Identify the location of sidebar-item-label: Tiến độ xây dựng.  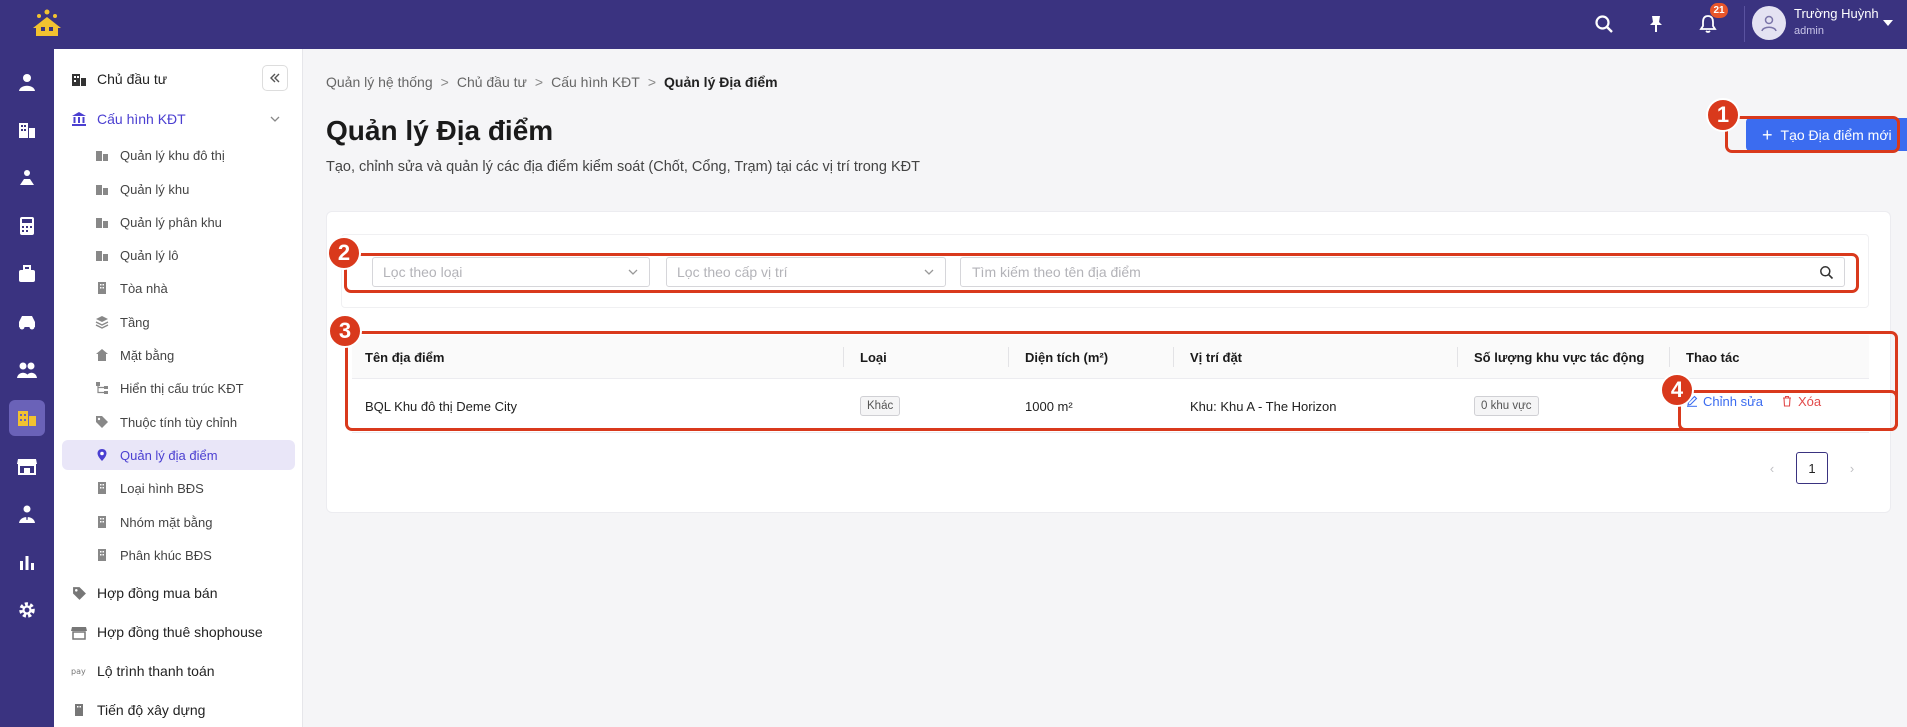
(151, 710).